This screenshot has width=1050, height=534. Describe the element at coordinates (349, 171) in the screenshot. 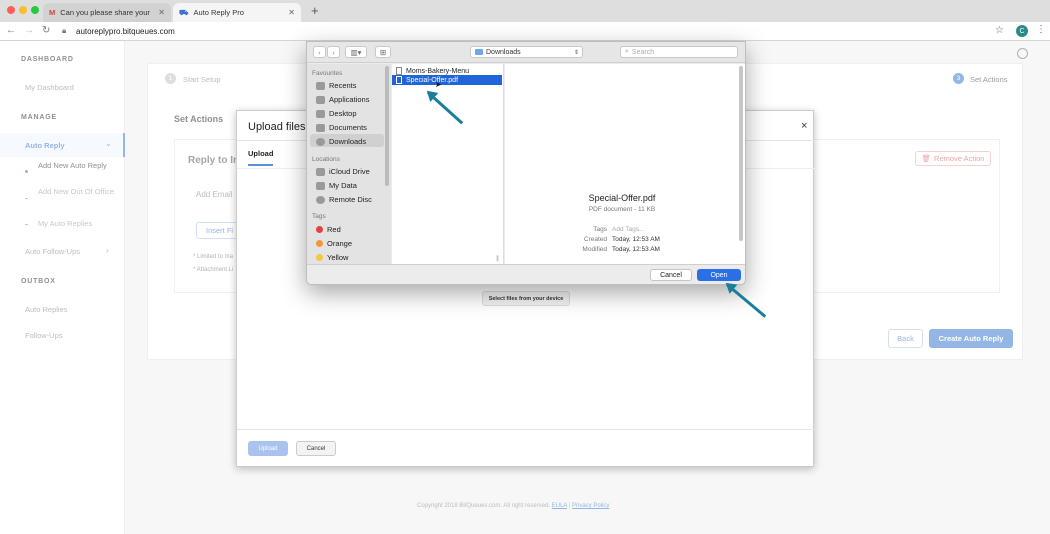

I see `sidebar-label: iCloud Drive` at that location.